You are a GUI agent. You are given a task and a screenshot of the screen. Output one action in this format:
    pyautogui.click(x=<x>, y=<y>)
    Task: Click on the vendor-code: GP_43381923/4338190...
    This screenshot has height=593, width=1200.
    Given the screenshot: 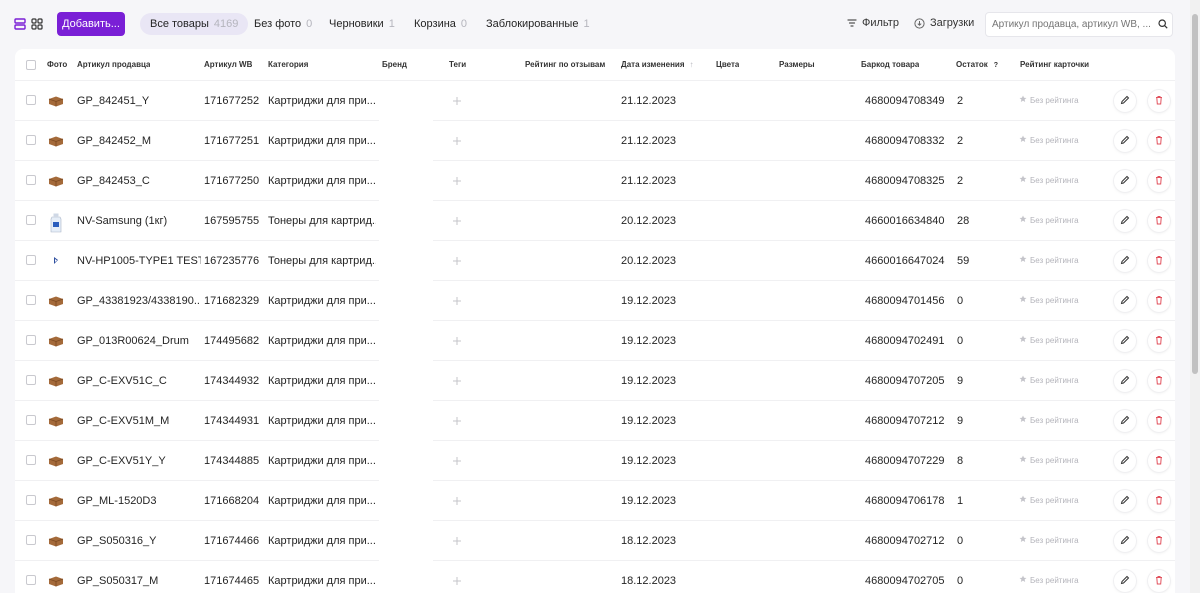 What is the action you would take?
    pyautogui.click(x=139, y=301)
    